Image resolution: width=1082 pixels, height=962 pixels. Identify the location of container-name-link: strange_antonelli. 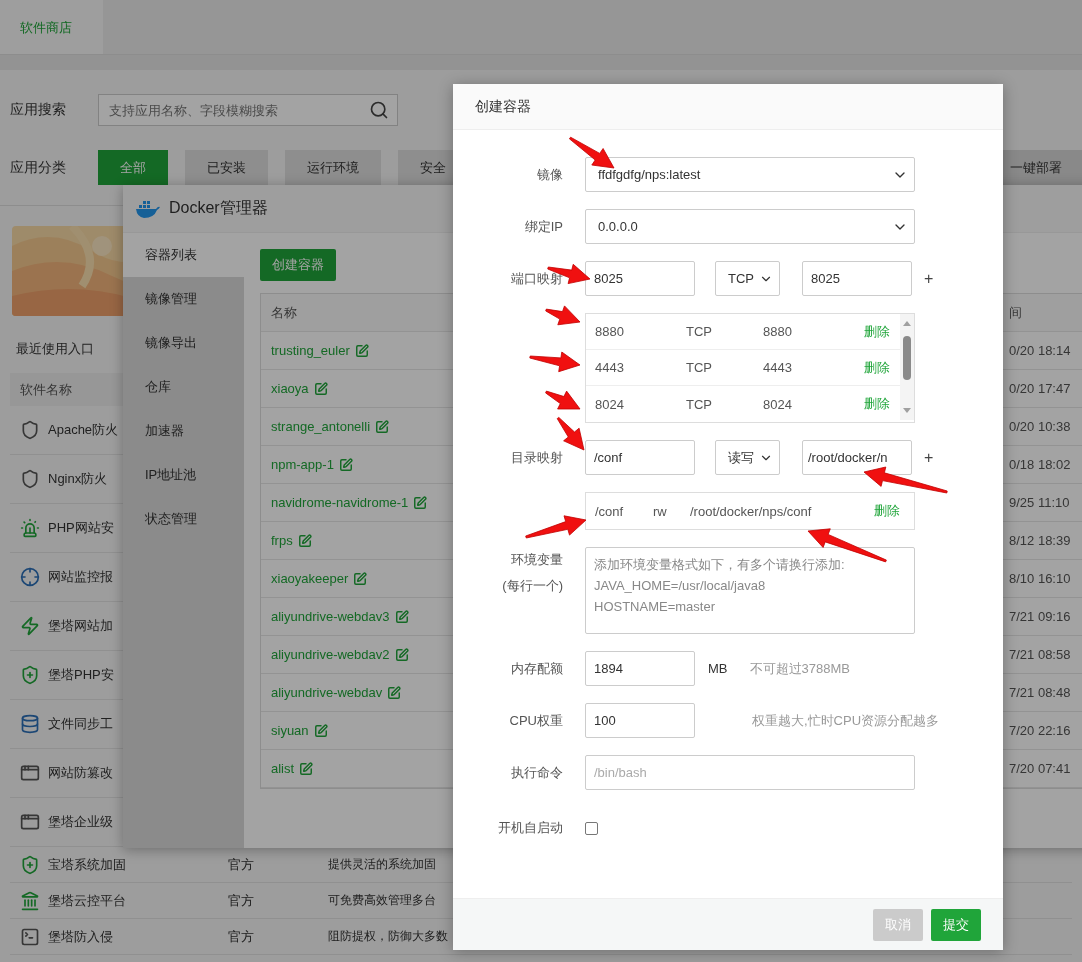
(325, 426).